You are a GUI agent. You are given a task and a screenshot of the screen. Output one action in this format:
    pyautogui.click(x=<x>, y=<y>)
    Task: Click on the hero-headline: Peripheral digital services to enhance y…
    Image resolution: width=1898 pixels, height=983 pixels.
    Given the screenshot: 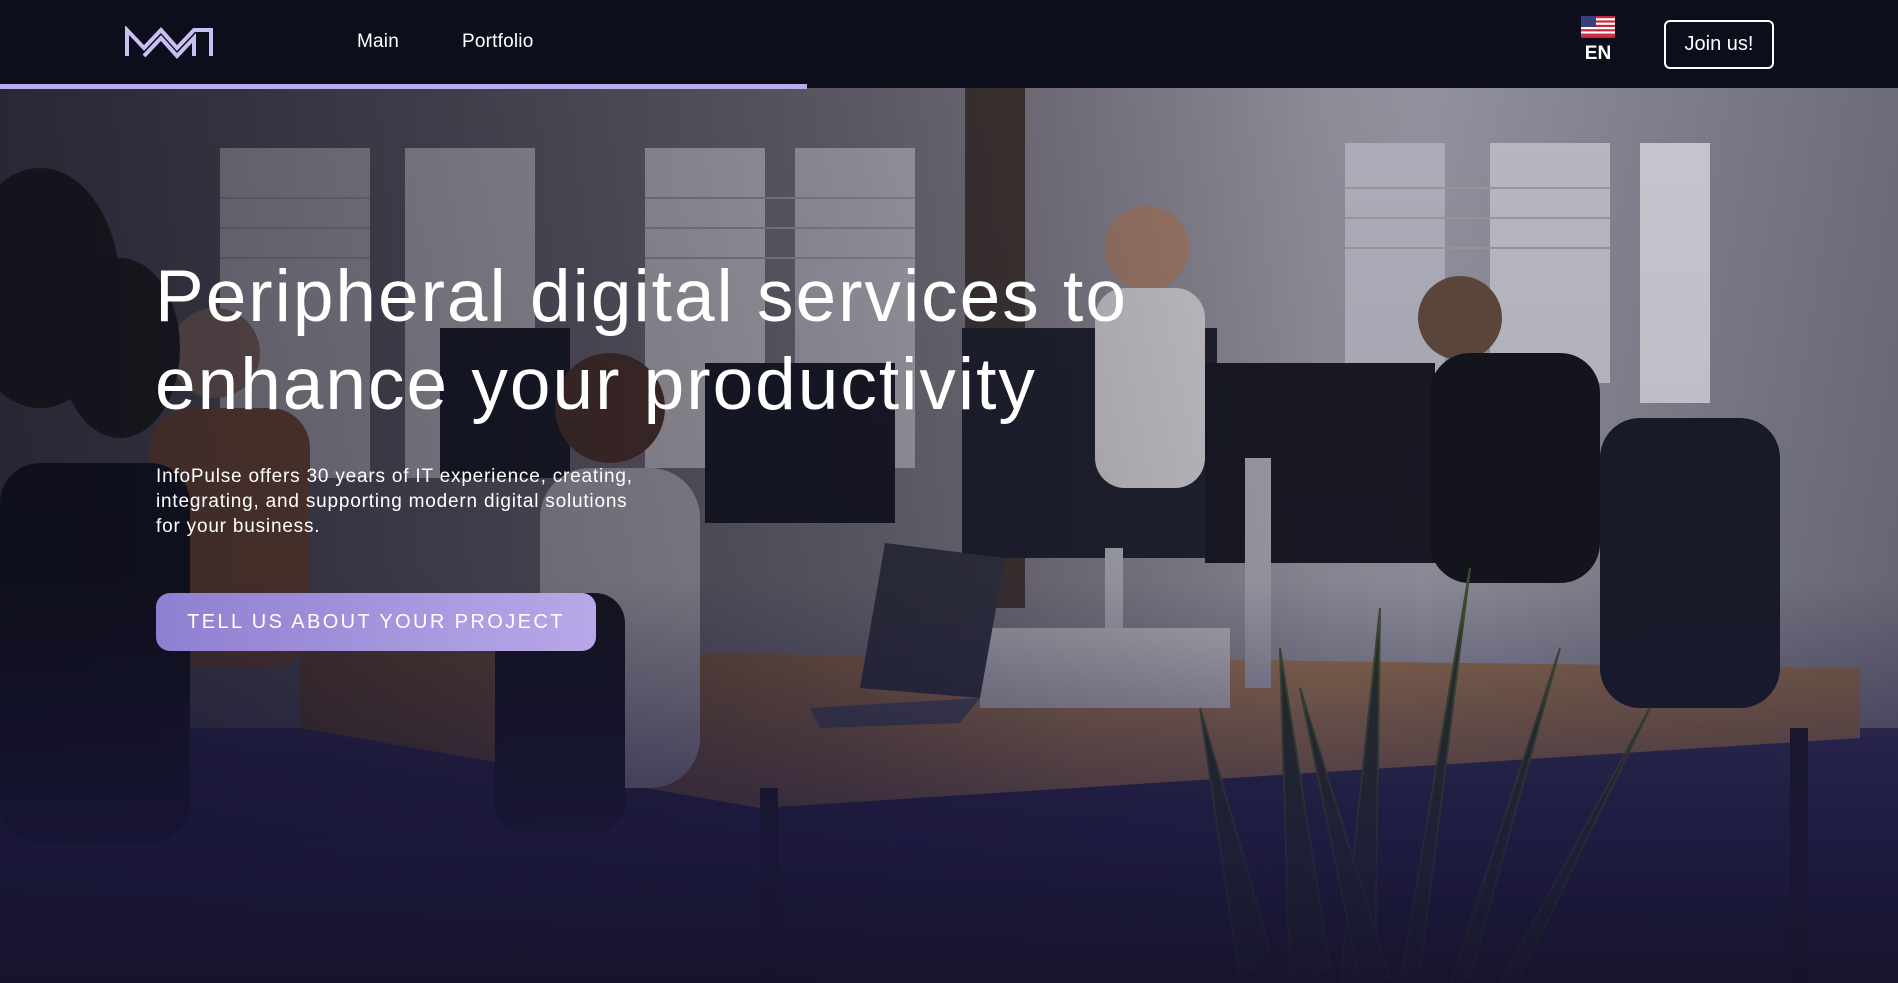 What is the action you would take?
    pyautogui.click(x=641, y=340)
    